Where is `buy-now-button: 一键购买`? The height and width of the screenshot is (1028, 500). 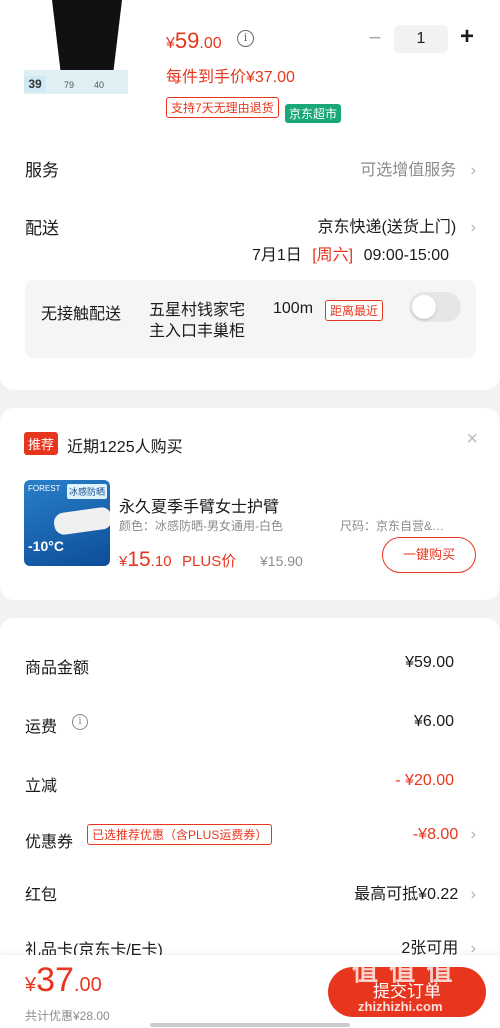
buy-now-button: 一键购买 is located at coordinates (429, 555).